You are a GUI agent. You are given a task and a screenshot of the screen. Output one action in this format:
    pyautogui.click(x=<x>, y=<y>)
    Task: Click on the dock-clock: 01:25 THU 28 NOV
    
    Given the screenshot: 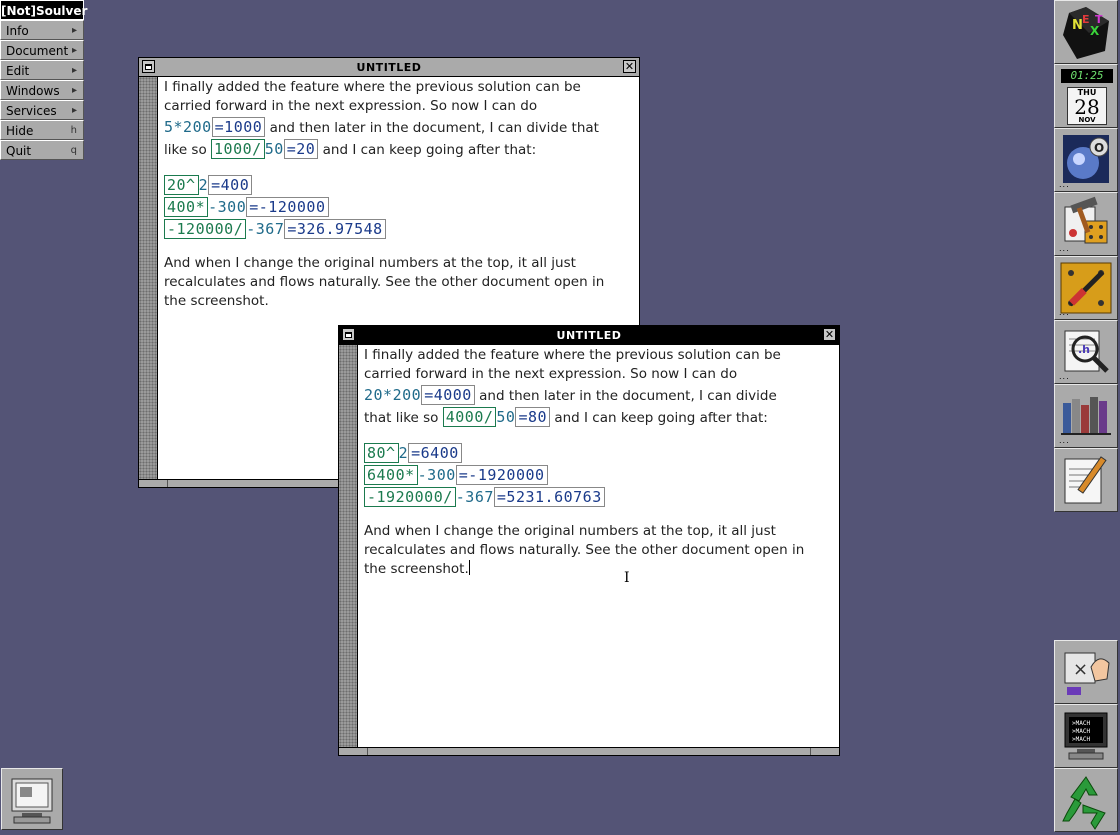 What is the action you would take?
    pyautogui.click(x=1086, y=96)
    